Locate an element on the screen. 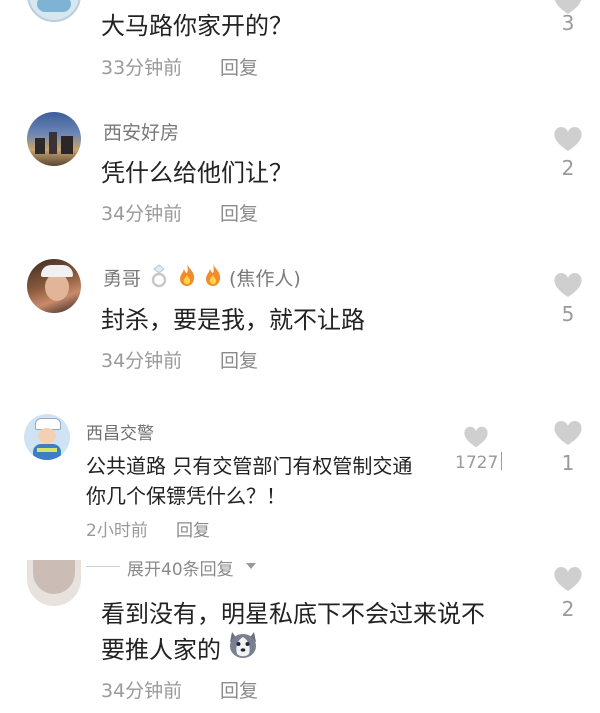 The height and width of the screenshot is (713, 600). ring-icon is located at coordinates (159, 276).